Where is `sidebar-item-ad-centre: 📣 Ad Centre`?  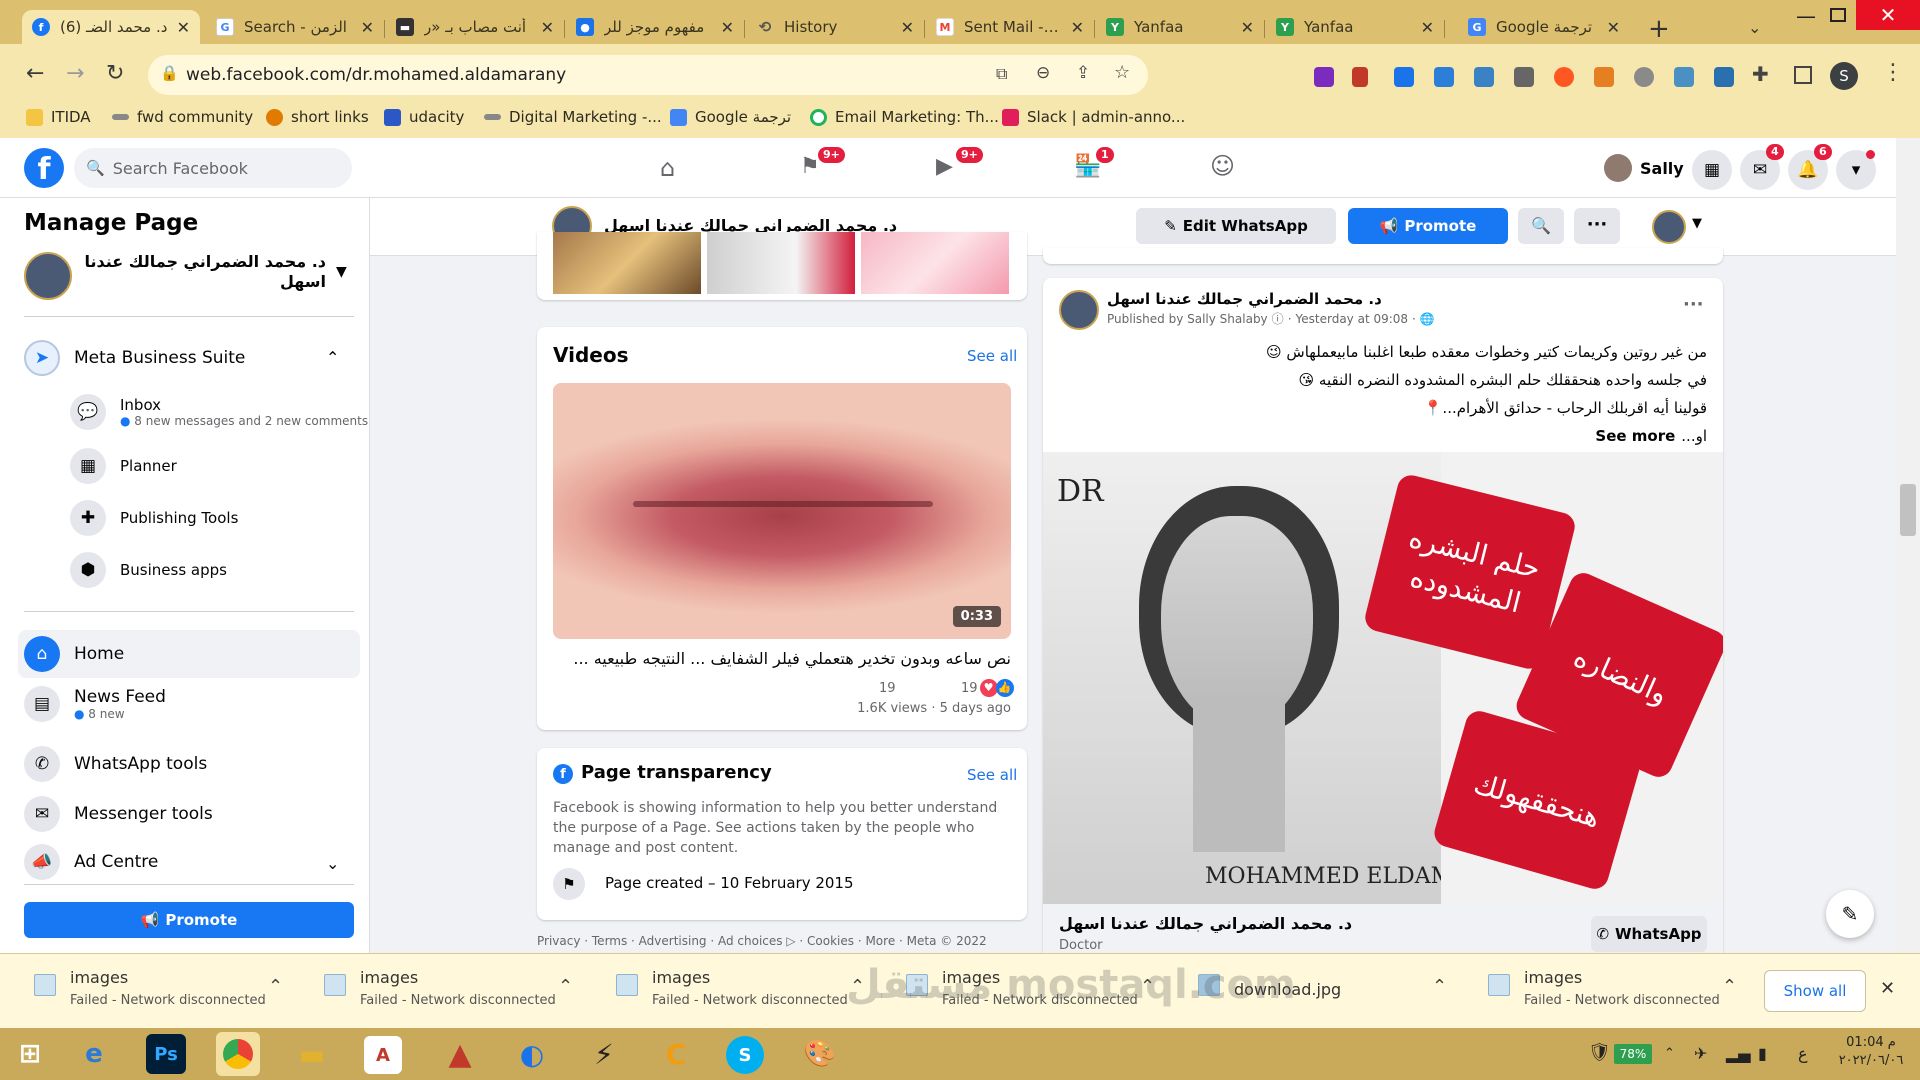 sidebar-item-ad-centre: 📣 Ad Centre is located at coordinates (91, 862).